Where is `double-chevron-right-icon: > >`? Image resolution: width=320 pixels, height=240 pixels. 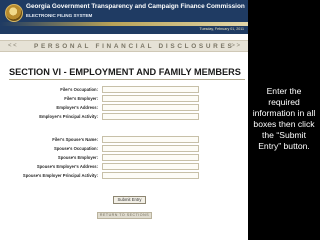
double-chevron-right-icon: > > is located at coordinates (235, 46).